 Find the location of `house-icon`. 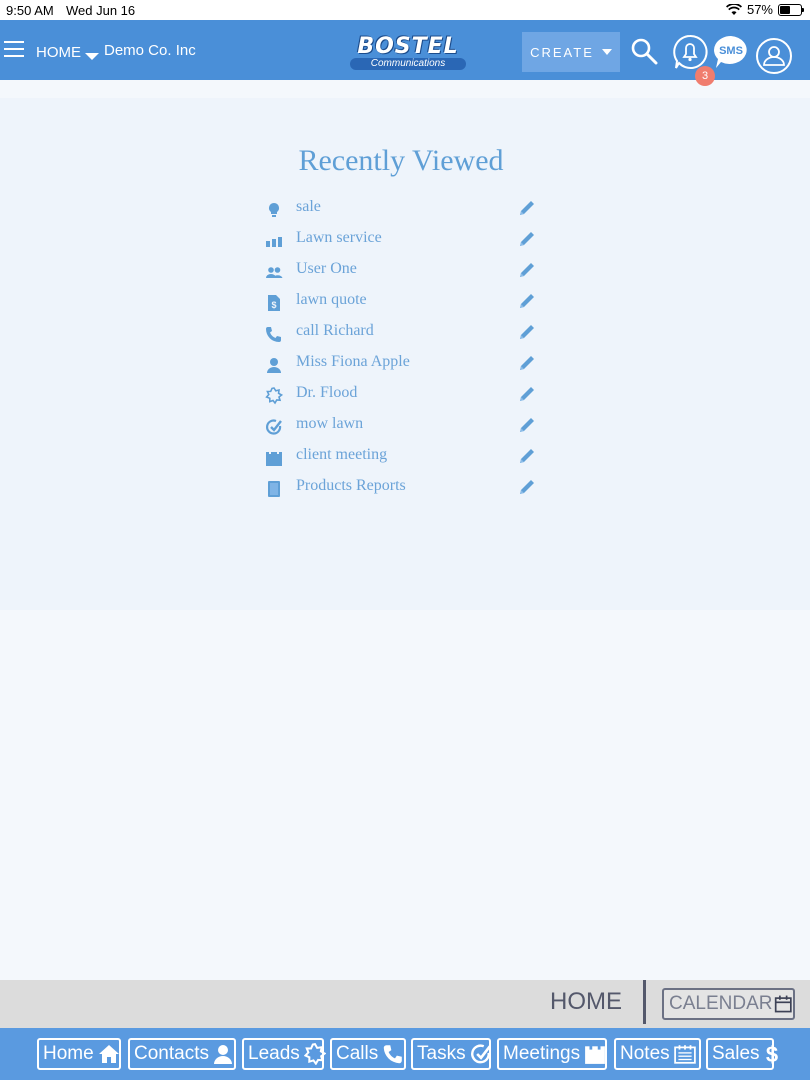

house-icon is located at coordinates (108, 1054).